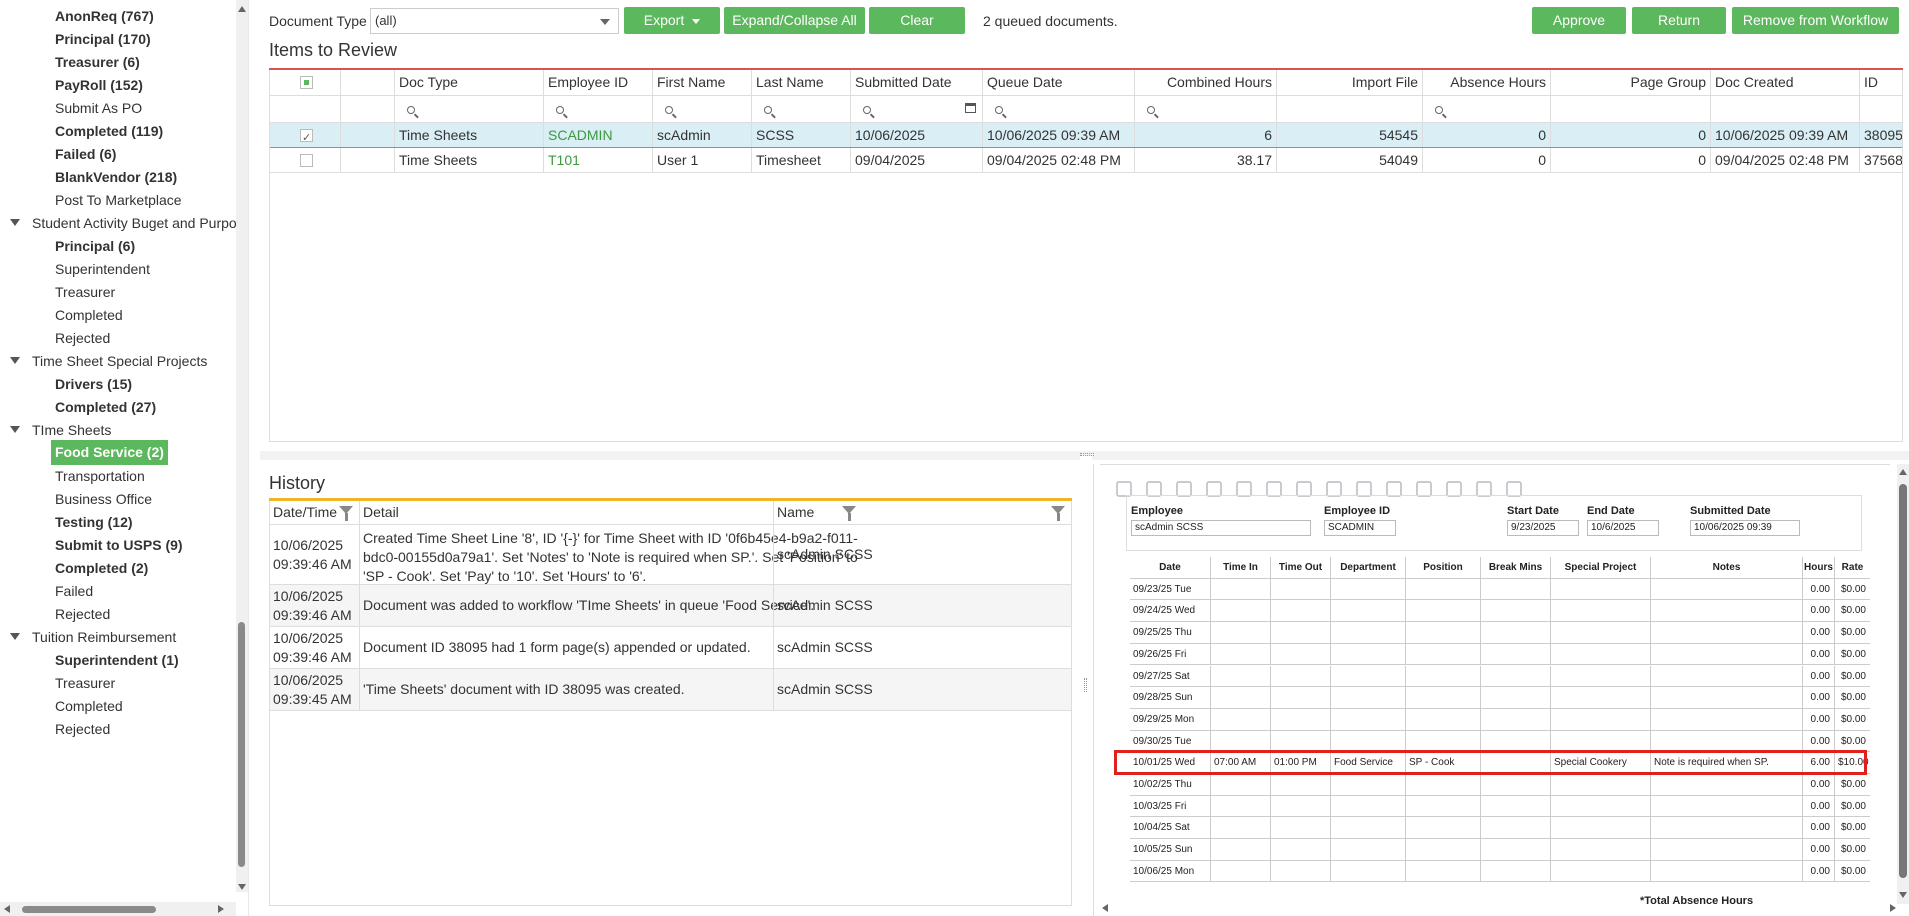 The height and width of the screenshot is (916, 1909). What do you see at coordinates (800, 82) in the screenshot?
I see `column-header-last-name: Last Name` at bounding box center [800, 82].